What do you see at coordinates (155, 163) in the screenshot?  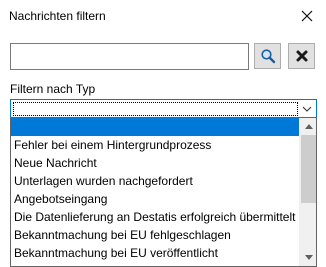 I see `dropdown-option: Neue Nachricht` at bounding box center [155, 163].